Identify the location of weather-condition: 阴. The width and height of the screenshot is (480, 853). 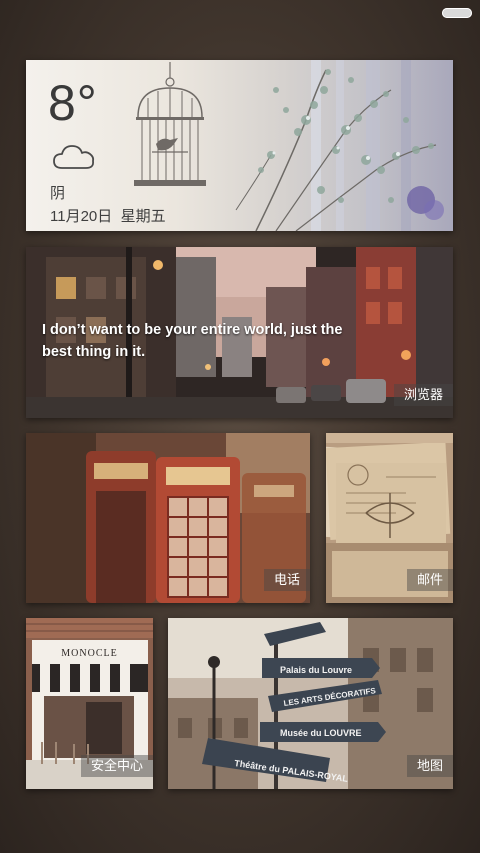
(58, 193).